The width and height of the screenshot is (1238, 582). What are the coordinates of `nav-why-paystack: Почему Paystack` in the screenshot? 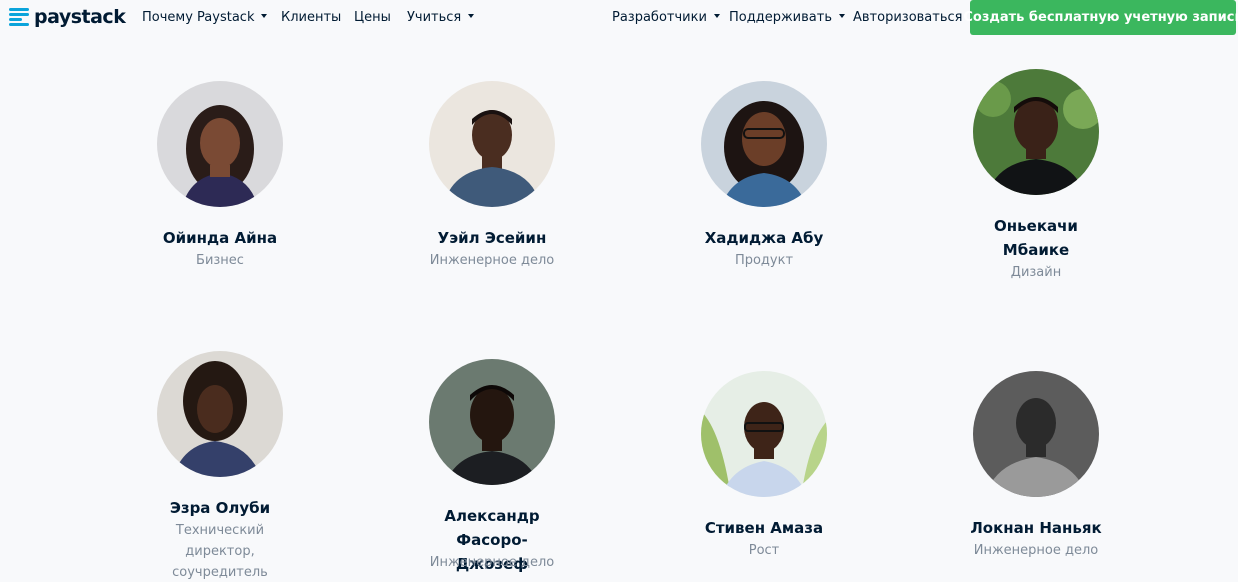 It's located at (205, 17).